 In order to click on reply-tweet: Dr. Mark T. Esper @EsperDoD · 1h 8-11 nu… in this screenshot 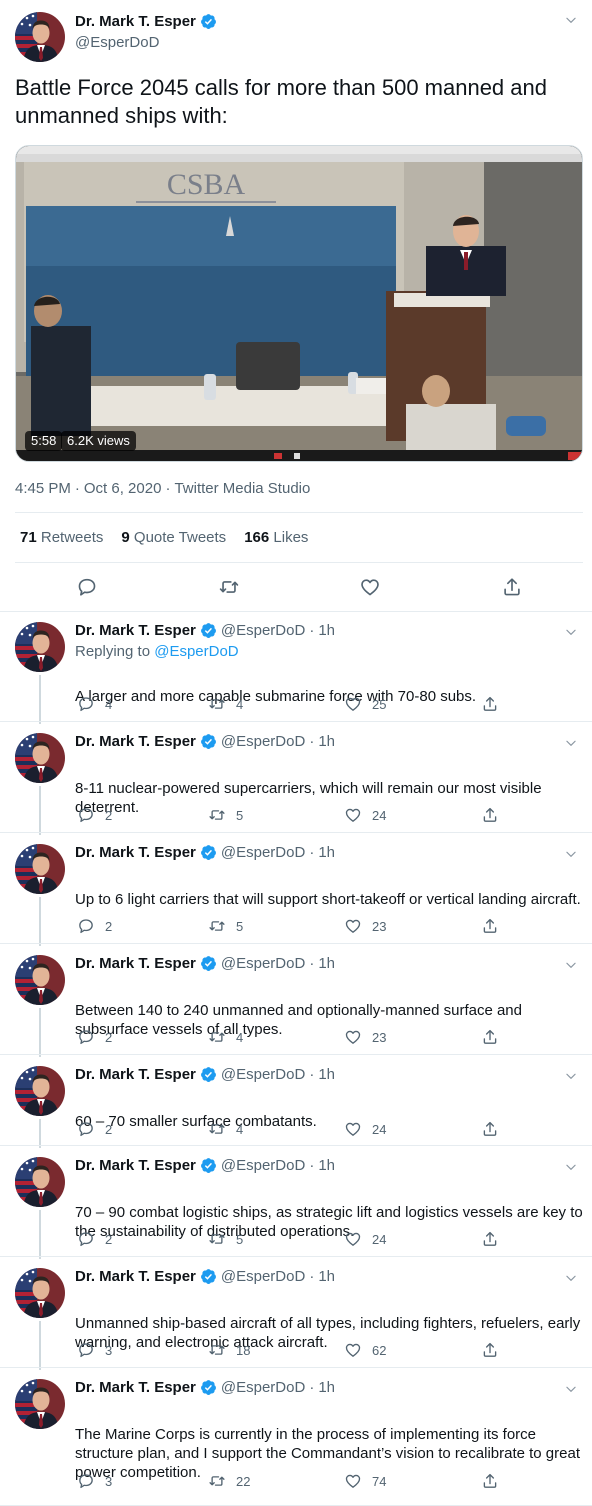, I will do `click(296, 778)`.